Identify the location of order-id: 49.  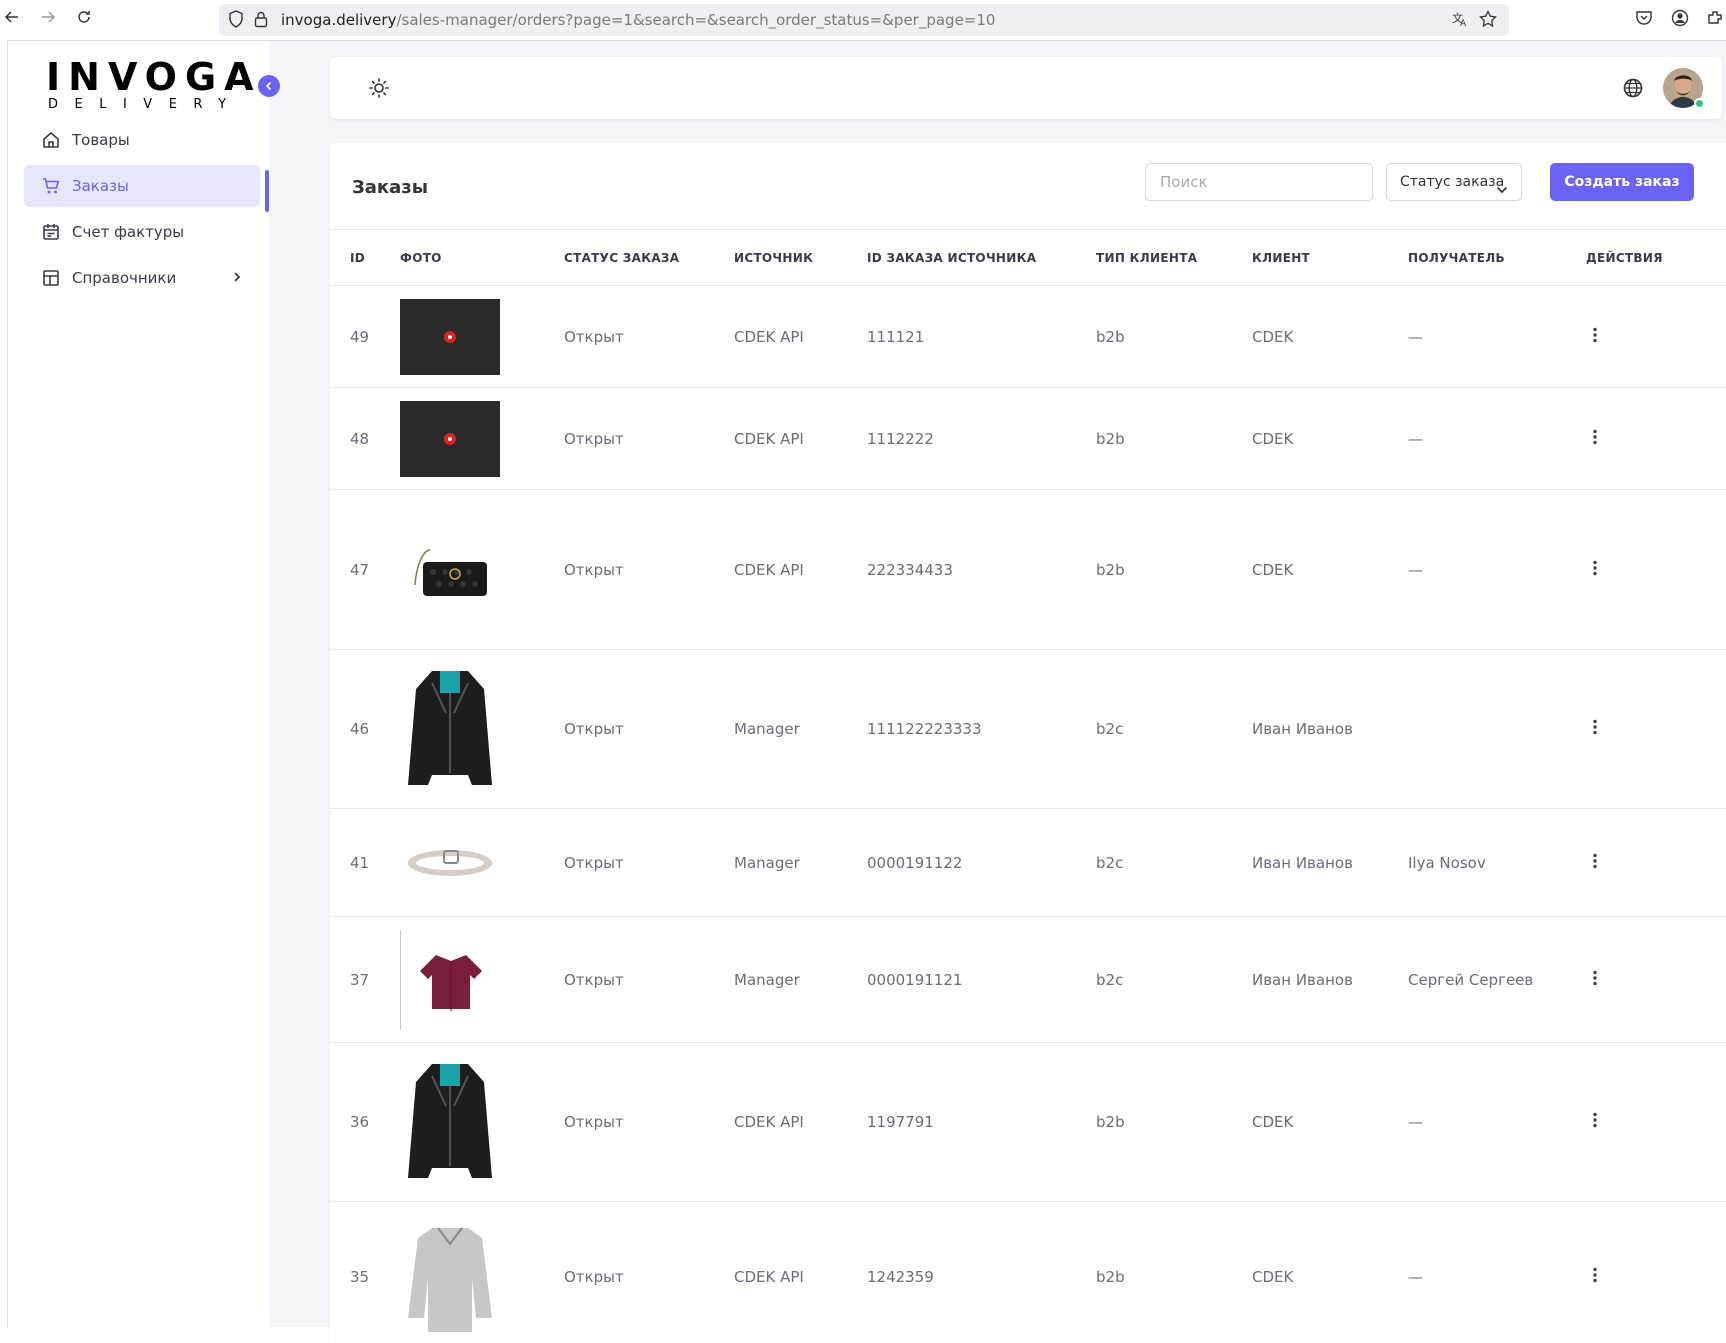
(365, 337).